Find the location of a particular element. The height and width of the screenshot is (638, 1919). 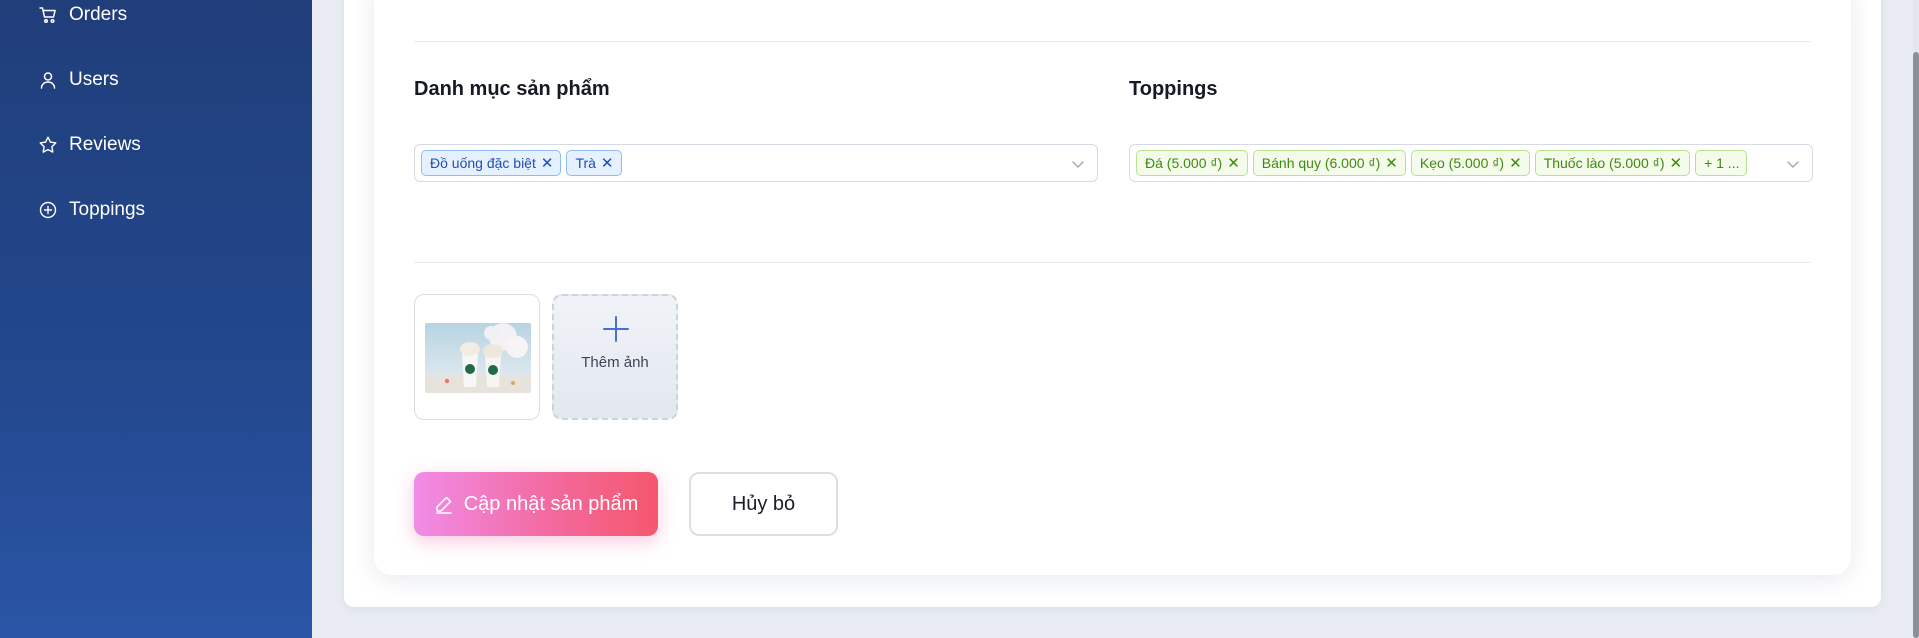

category-tag: Trà ✕ is located at coordinates (594, 163).